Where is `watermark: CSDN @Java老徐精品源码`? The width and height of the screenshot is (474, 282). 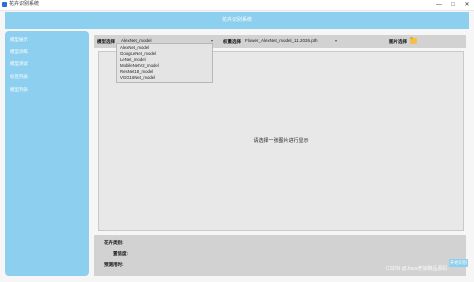
watermark: CSDN @Java老徐精品源码 is located at coordinates (417, 269).